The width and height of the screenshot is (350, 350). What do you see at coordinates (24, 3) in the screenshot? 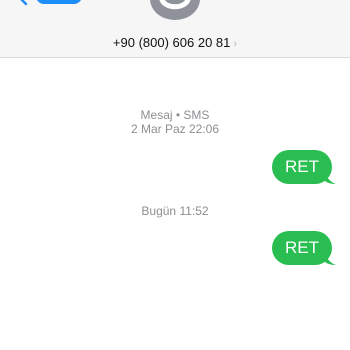
I see `chevron-left-icon` at bounding box center [24, 3].